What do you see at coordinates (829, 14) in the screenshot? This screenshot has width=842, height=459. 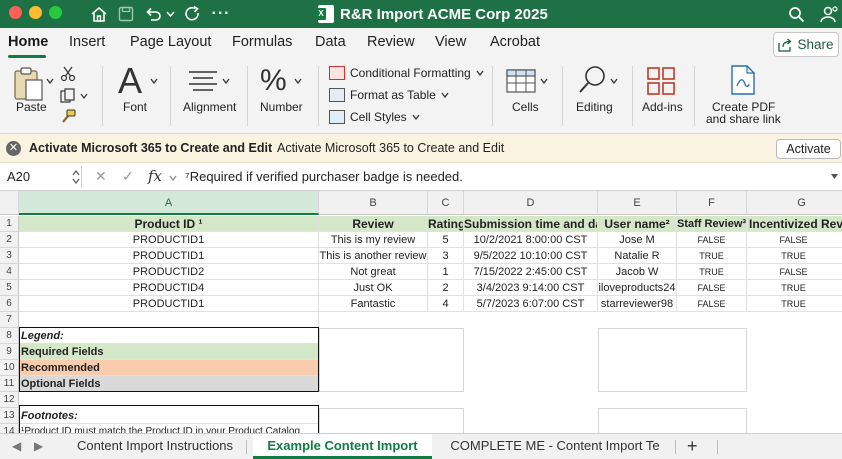 I see `account-icon` at bounding box center [829, 14].